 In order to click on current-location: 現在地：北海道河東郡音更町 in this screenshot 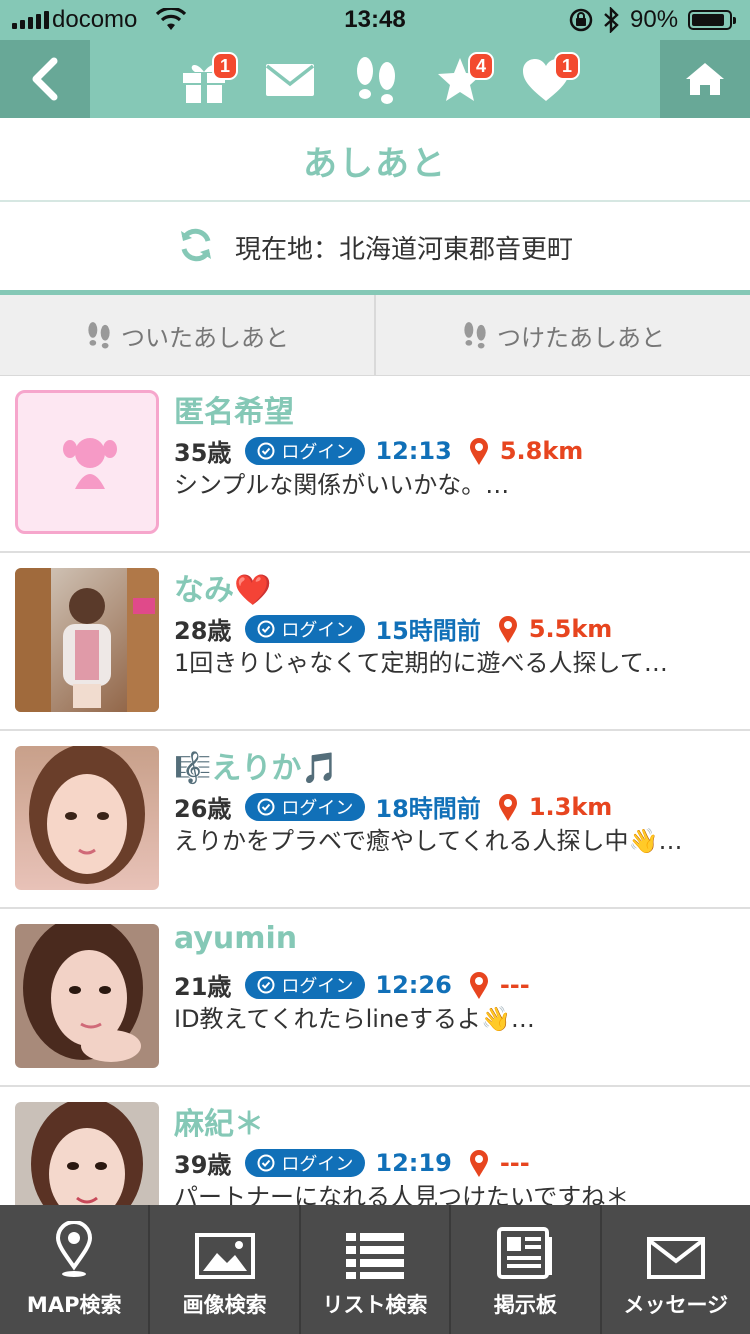, I will do `click(403, 249)`.